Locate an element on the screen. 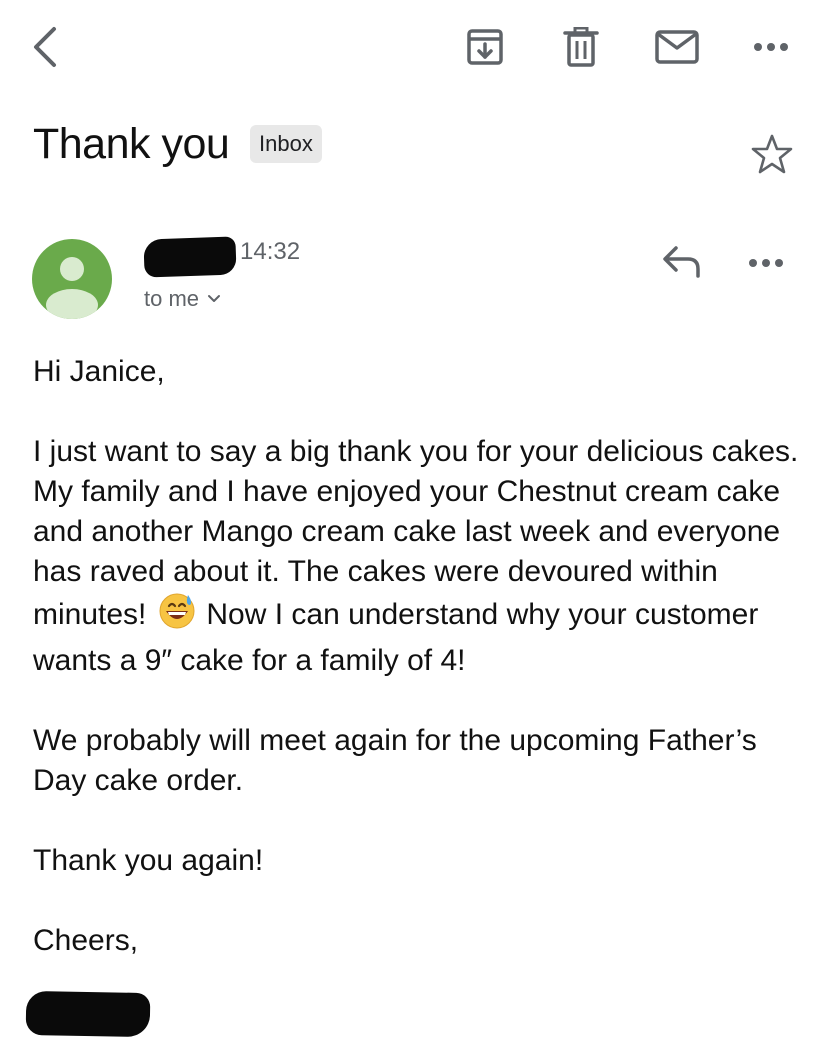 The image size is (828, 1064). subject-row: Thank you Inbox is located at coordinates (418, 148).